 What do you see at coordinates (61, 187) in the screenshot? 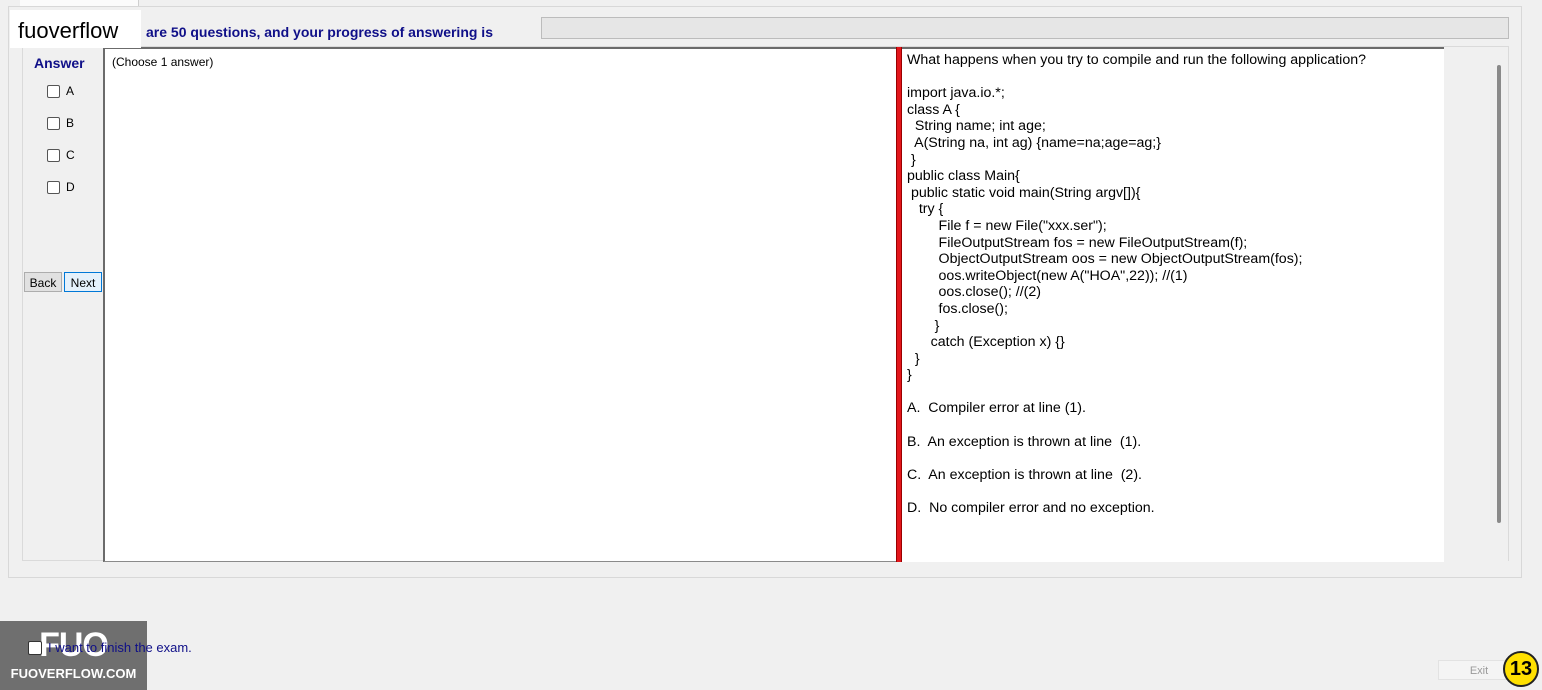
I see `option-d-checkbox: D` at bounding box center [61, 187].